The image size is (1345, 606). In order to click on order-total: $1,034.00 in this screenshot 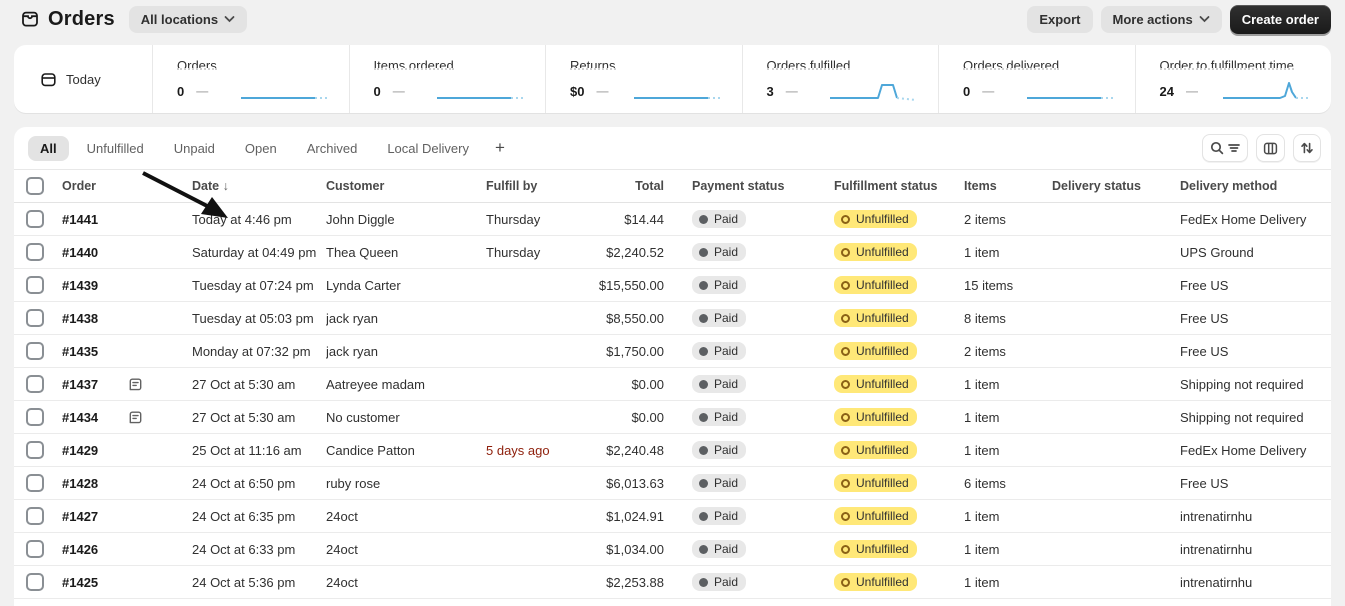, I will do `click(635, 549)`.